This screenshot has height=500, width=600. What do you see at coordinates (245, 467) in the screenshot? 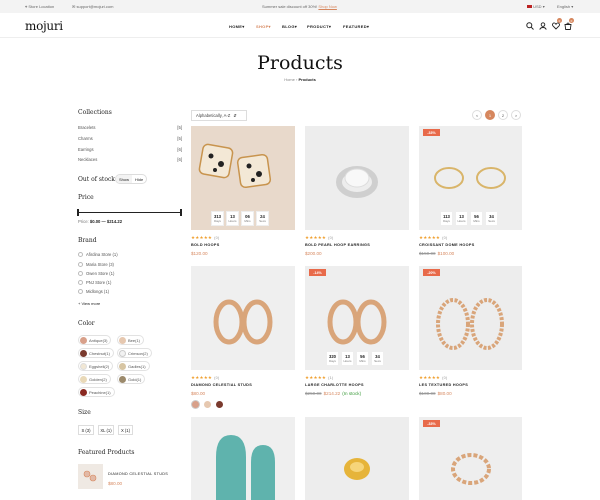
I see `turquoise-earrings-image` at bounding box center [245, 467].